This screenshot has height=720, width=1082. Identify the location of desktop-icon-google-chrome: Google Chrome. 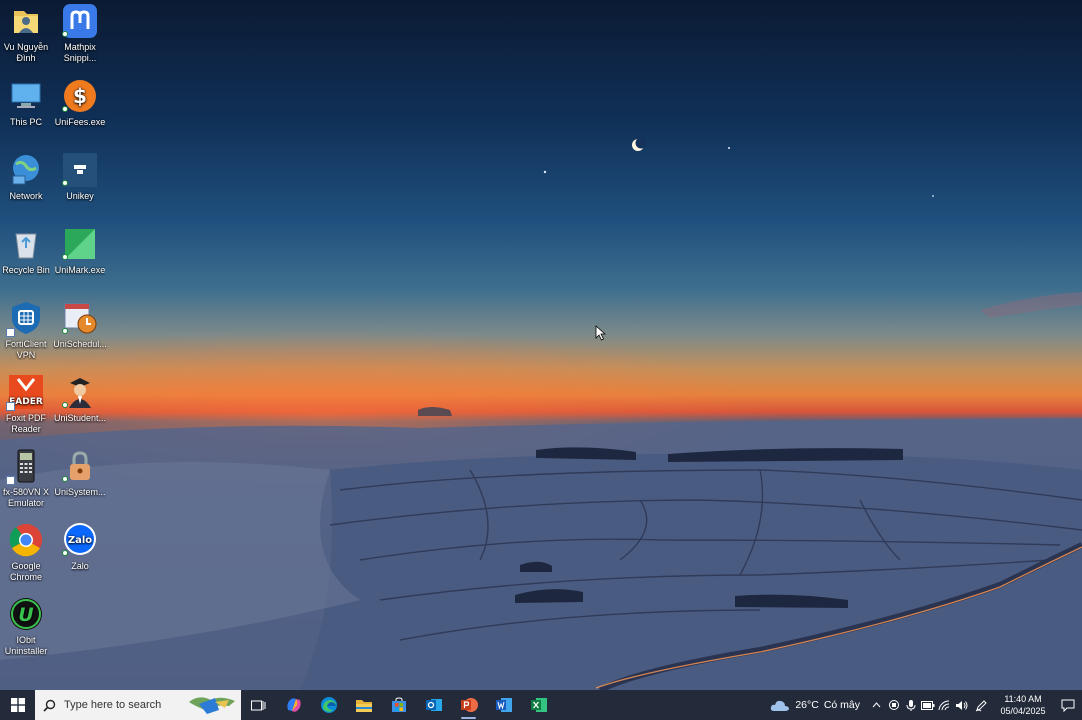
(27, 552).